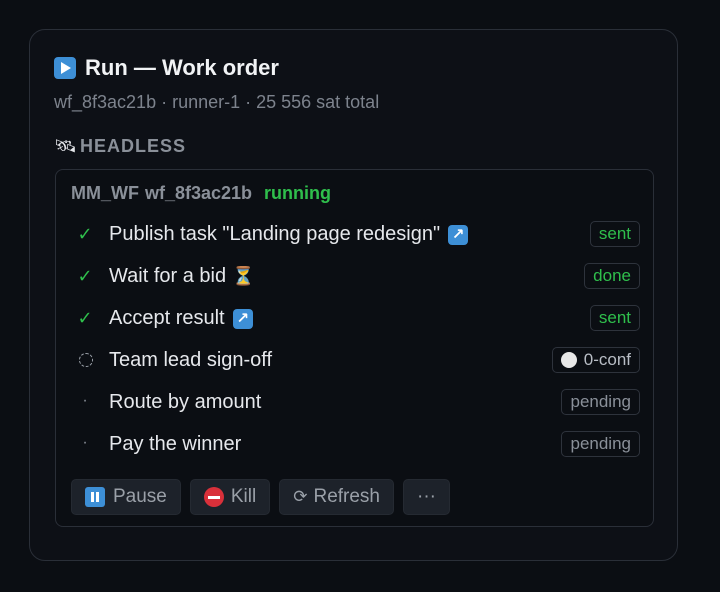  What do you see at coordinates (355, 361) in the screenshot?
I see `step-row: Team lead sign-off 0-conf` at bounding box center [355, 361].